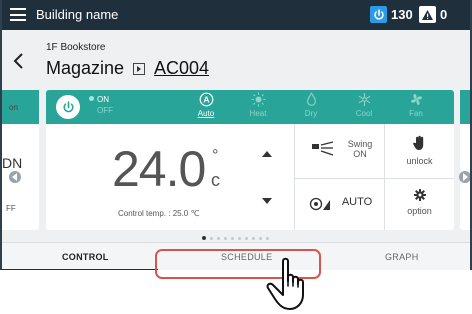 The width and height of the screenshot is (472, 314). Describe the element at coordinates (11, 208) in the screenshot. I see `previous-card-off: FF` at that location.